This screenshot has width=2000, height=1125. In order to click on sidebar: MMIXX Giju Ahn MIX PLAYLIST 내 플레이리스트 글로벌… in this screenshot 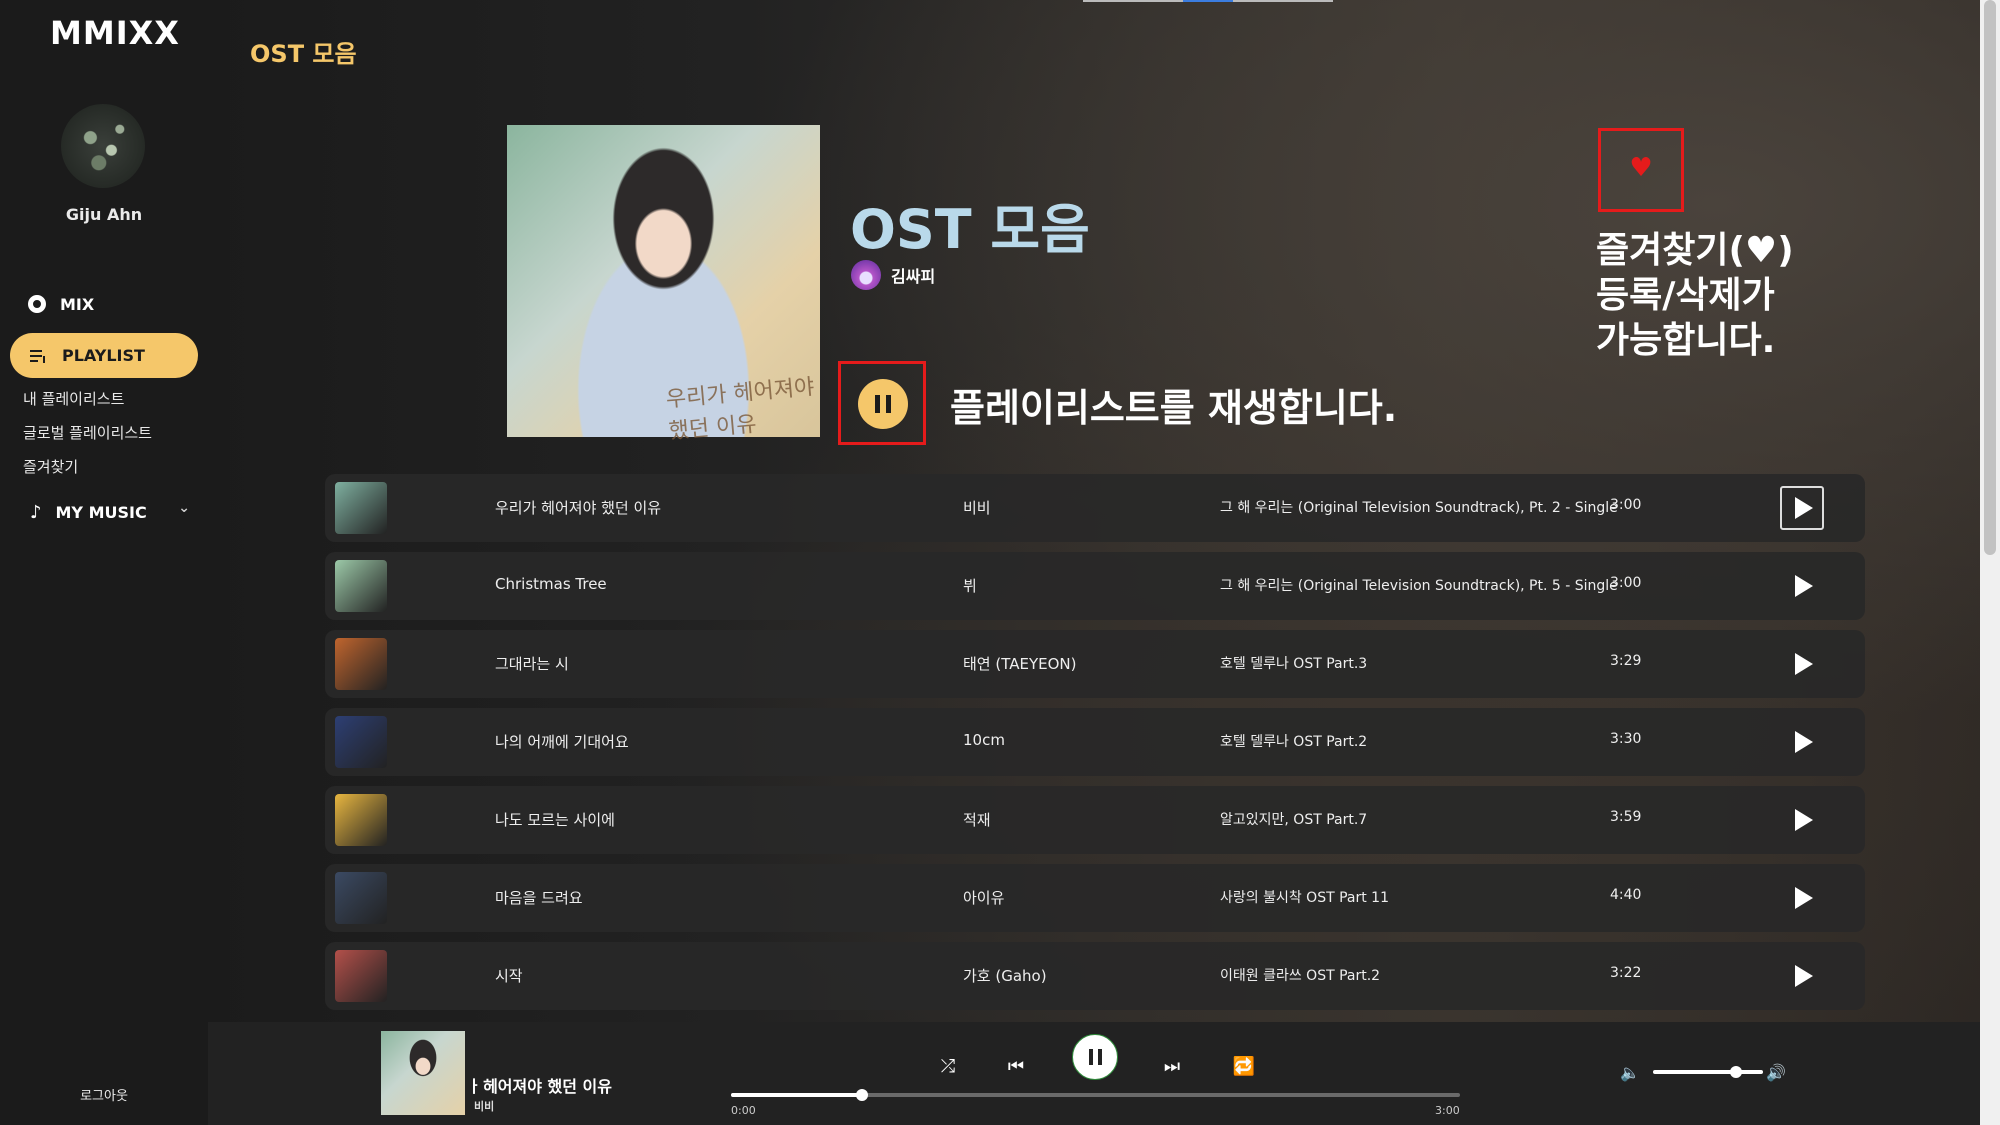, I will do `click(104, 562)`.